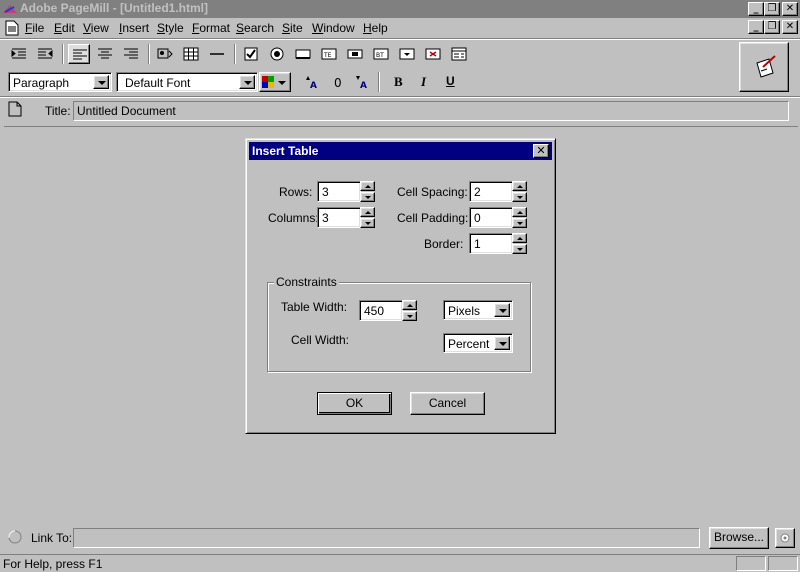  Describe the element at coordinates (459, 54) in the screenshot. I see `form-list-icon` at that location.